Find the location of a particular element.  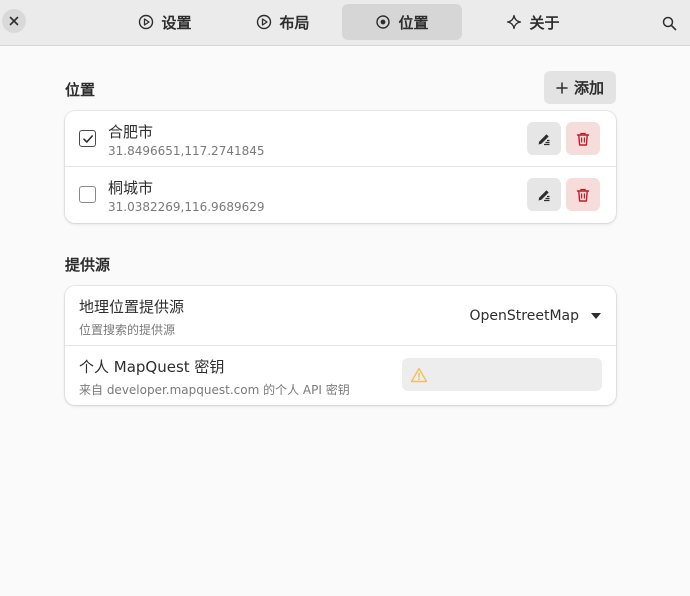

locations-heading: 位置 is located at coordinates (80, 90).